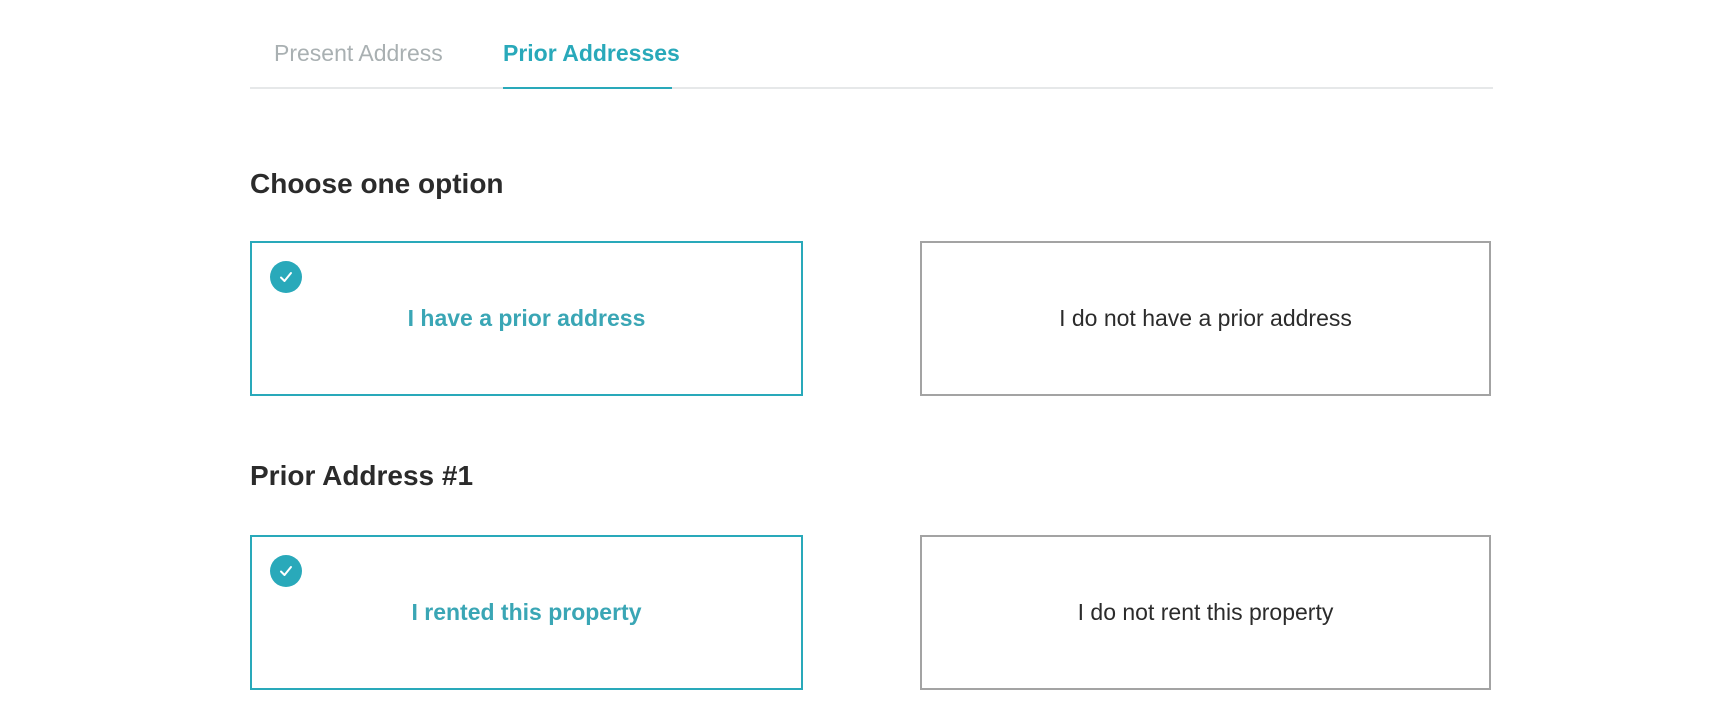  Describe the element at coordinates (377, 183) in the screenshot. I see `choose-option-heading: Choose one option` at that location.